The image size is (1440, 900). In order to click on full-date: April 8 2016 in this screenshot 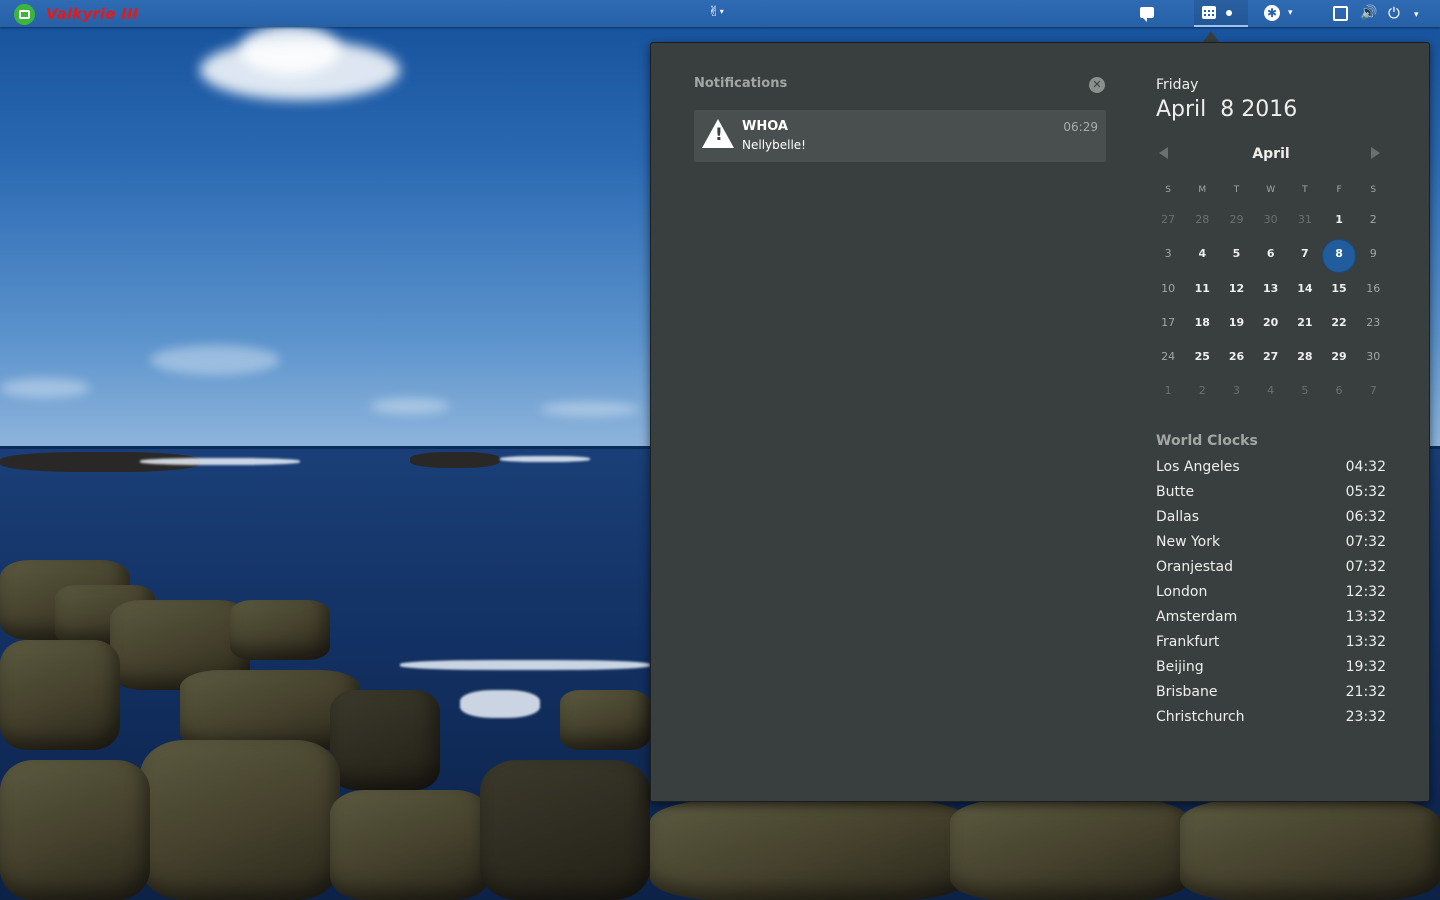, I will do `click(1226, 109)`.